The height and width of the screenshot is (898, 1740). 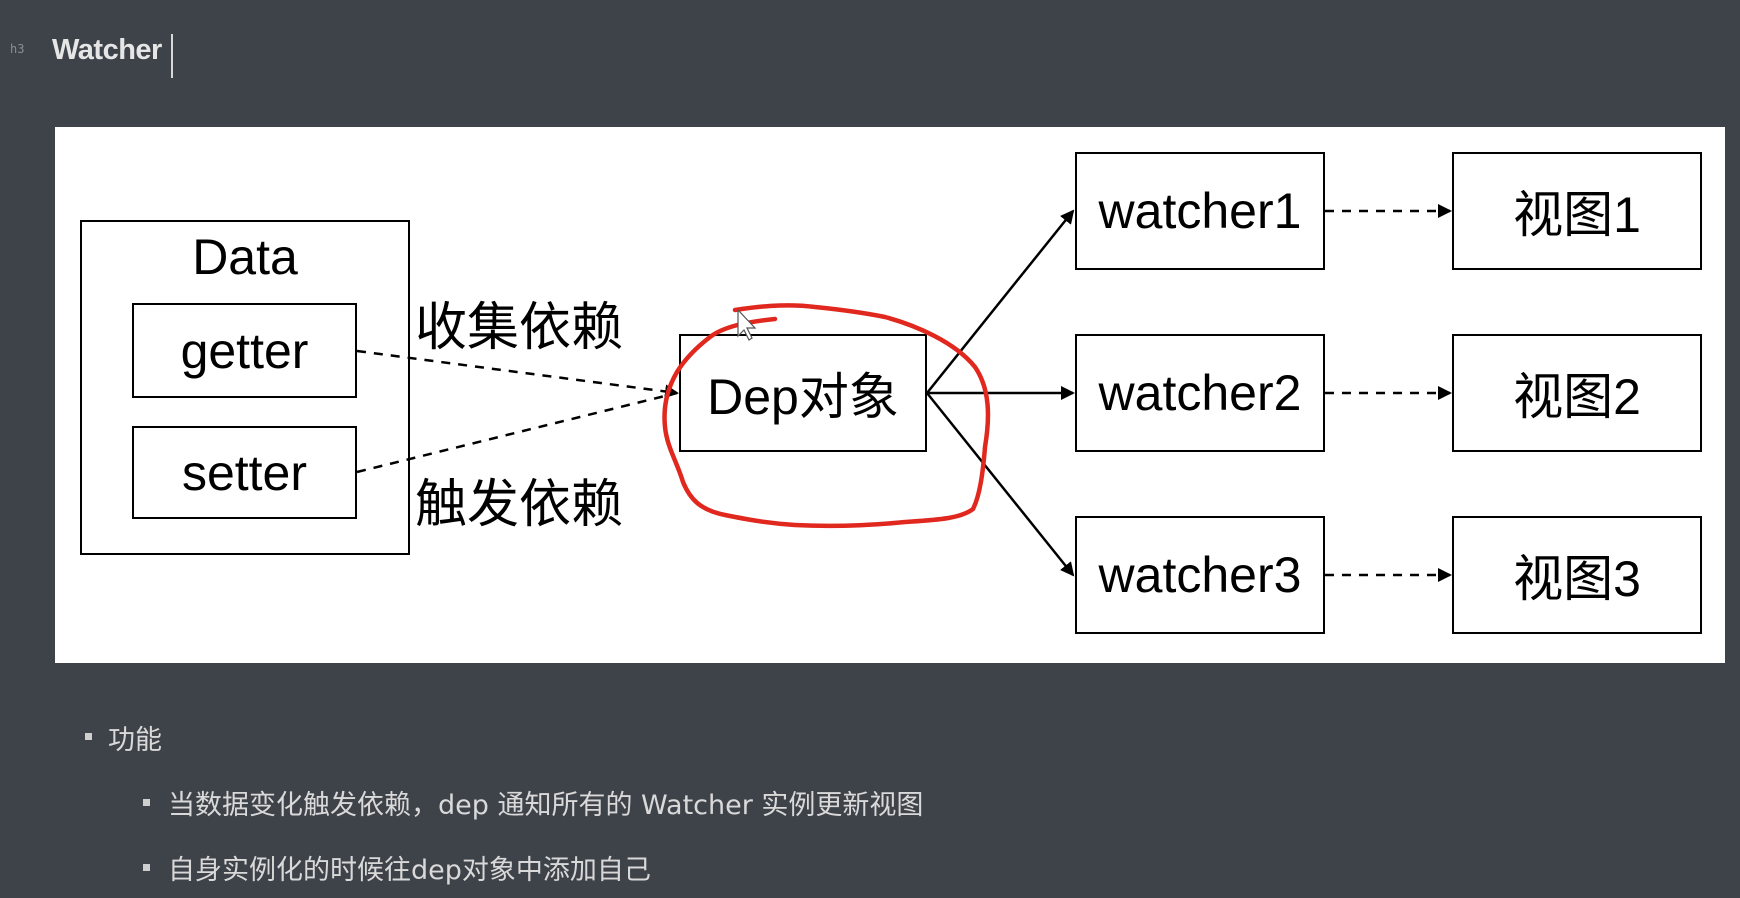 I want to click on section-heading: Watcher, so click(x=107, y=50).